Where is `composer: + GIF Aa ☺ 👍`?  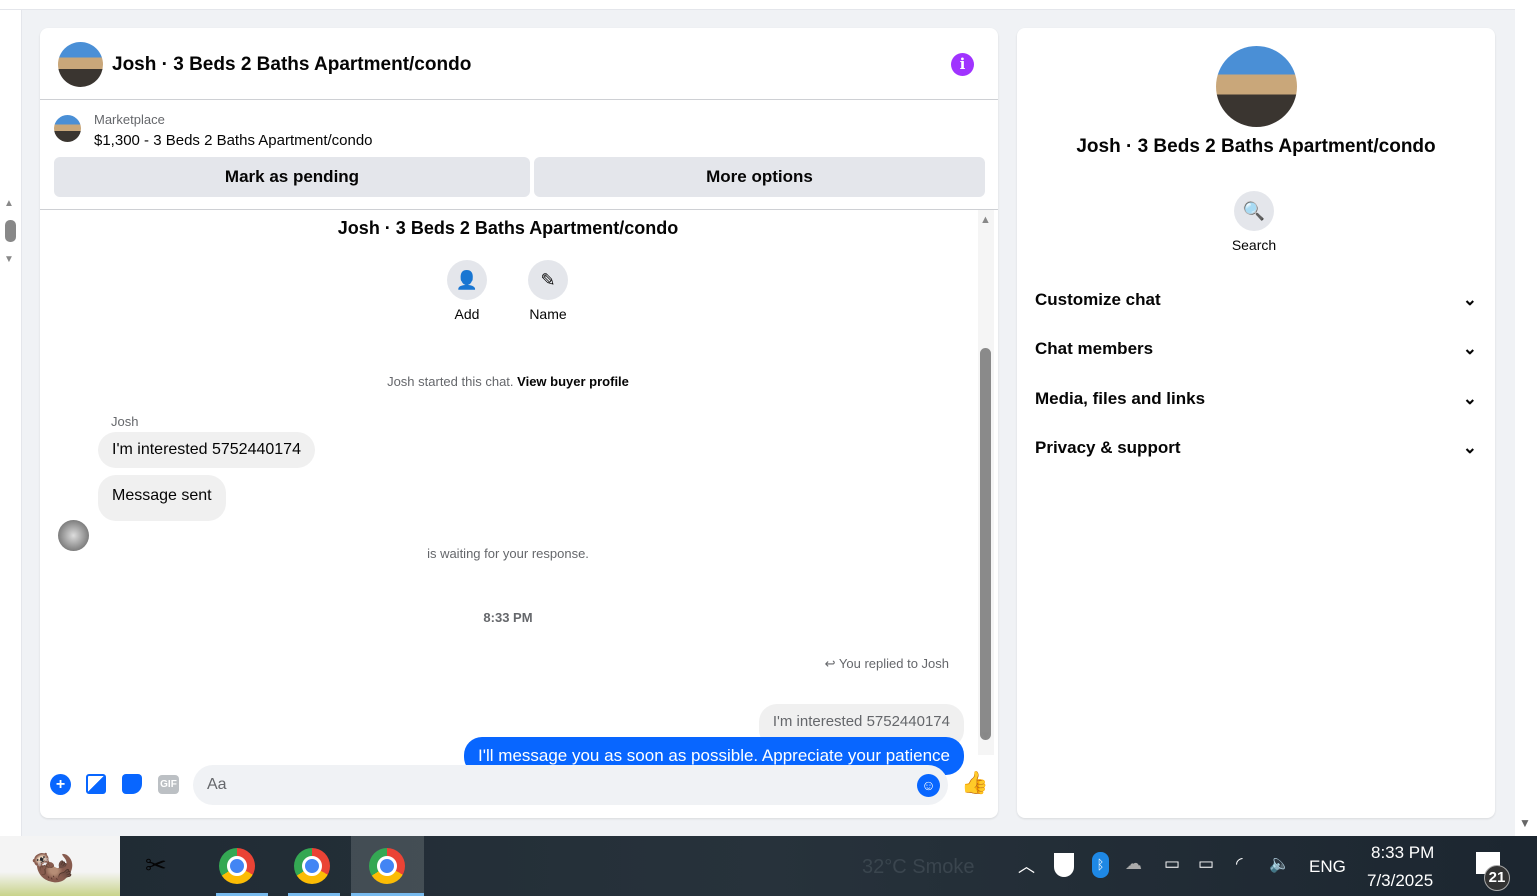 composer: + GIF Aa ☺ 👍 is located at coordinates (519, 785).